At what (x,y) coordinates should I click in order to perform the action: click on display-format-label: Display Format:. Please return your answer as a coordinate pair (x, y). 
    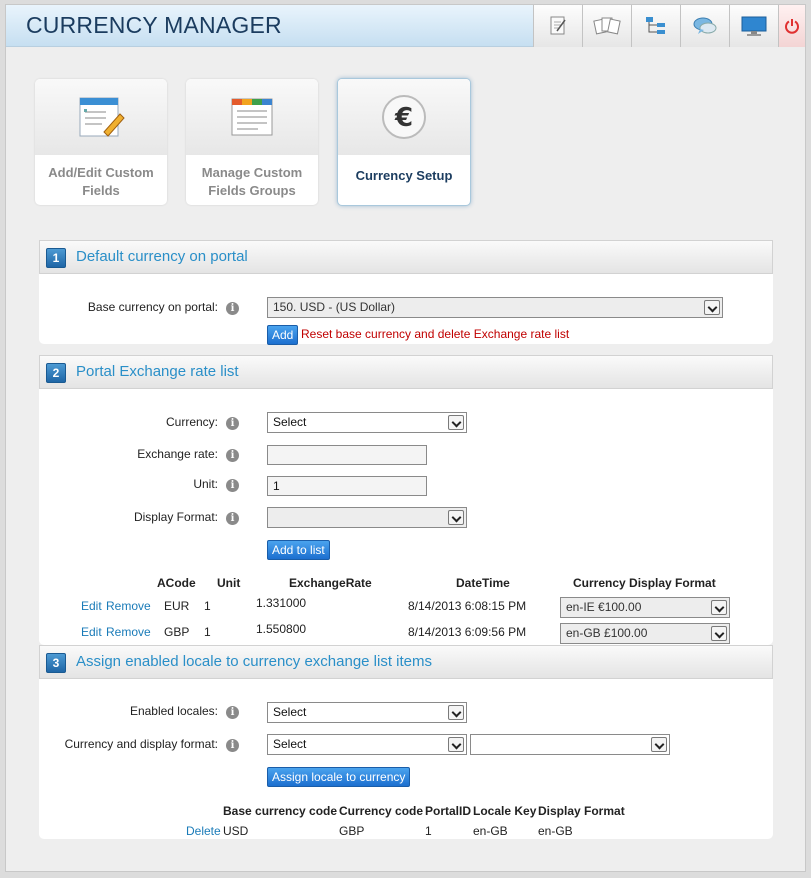
    Looking at the image, I should click on (175, 517).